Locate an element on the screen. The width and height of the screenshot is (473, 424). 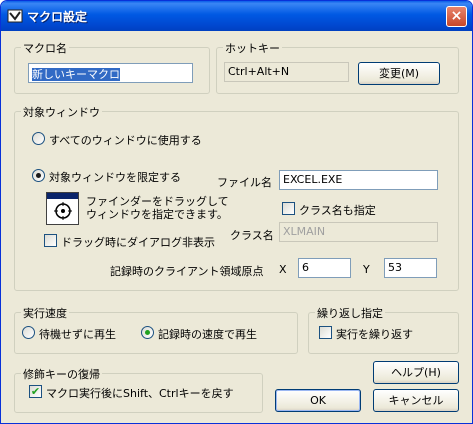
class-name-checkbox is located at coordinates (288, 208).